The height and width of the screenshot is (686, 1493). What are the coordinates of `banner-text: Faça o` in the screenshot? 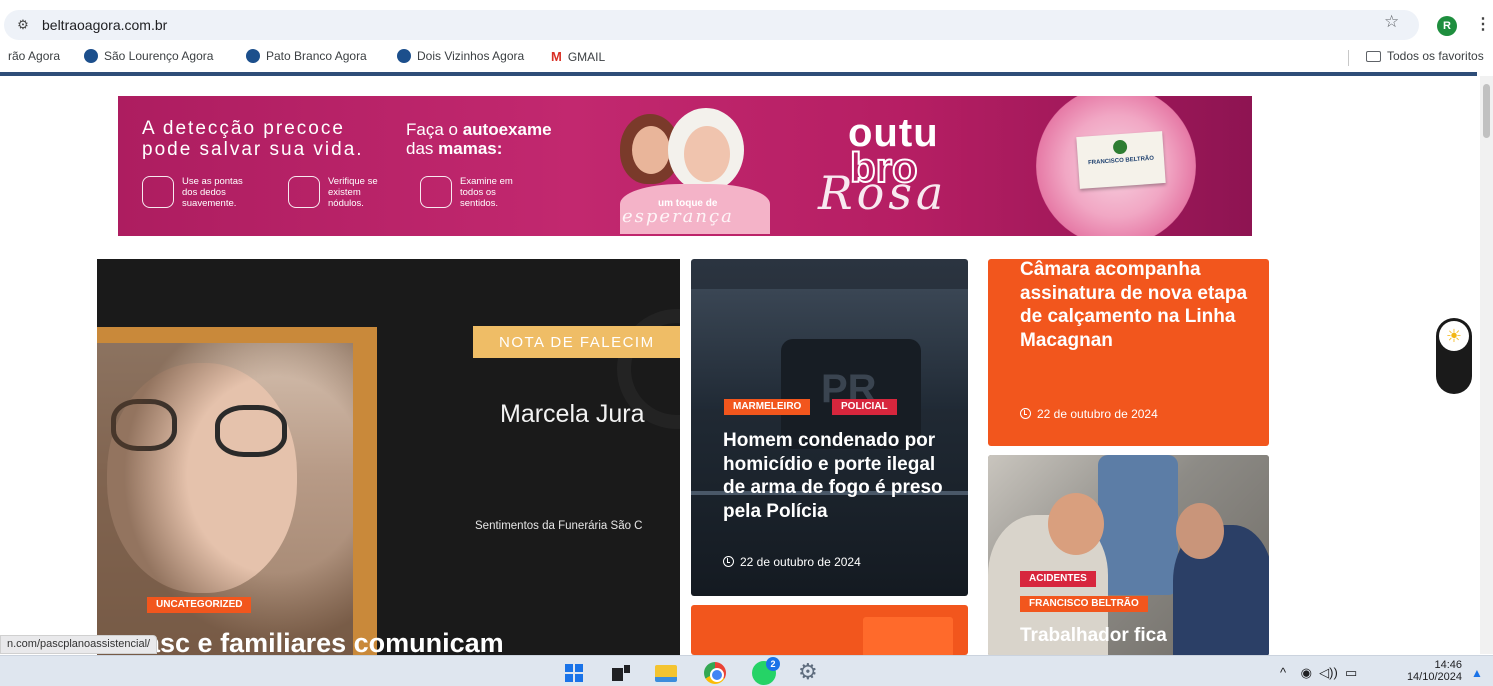 It's located at (434, 129).